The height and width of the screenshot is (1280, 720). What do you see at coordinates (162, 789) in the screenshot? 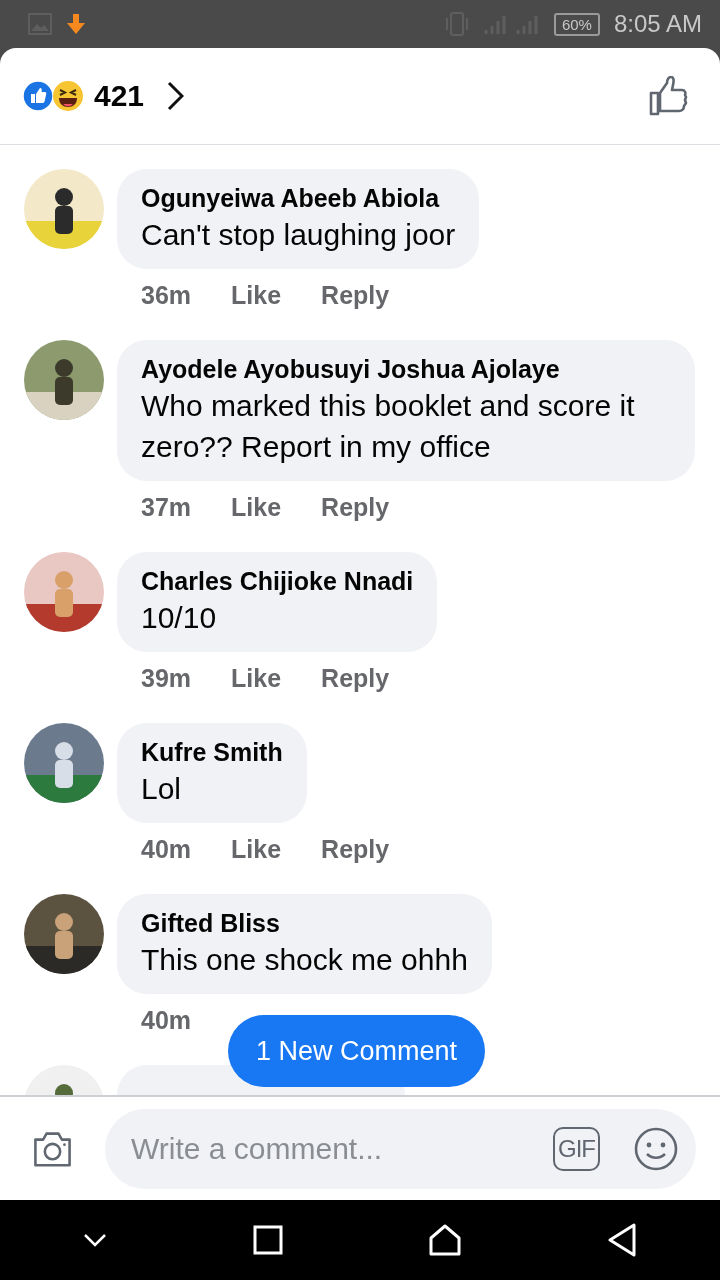
I see `comment-text: Lol` at bounding box center [162, 789].